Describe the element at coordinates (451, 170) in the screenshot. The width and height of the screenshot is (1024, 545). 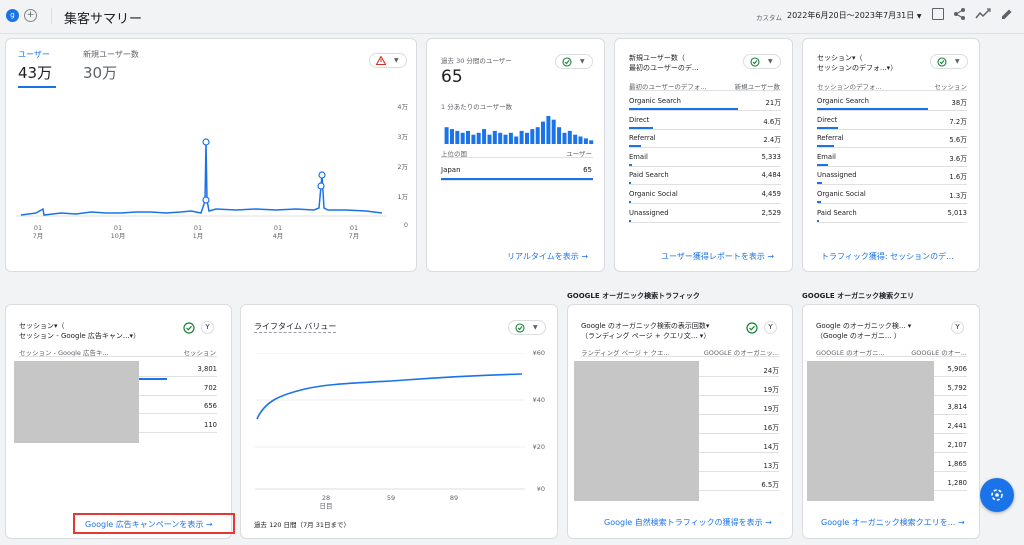
I see `realtime-row-country: Japan` at that location.